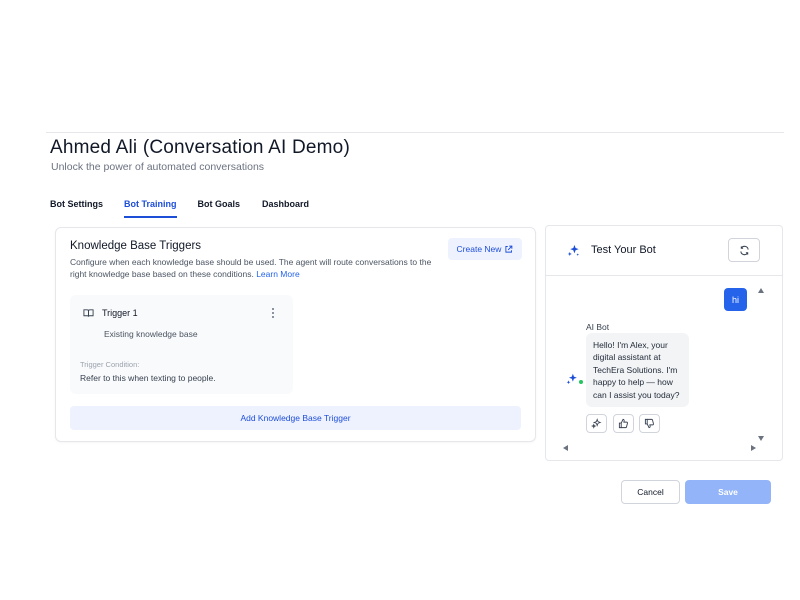 This screenshot has height=600, width=800. I want to click on external-link-icon, so click(509, 249).